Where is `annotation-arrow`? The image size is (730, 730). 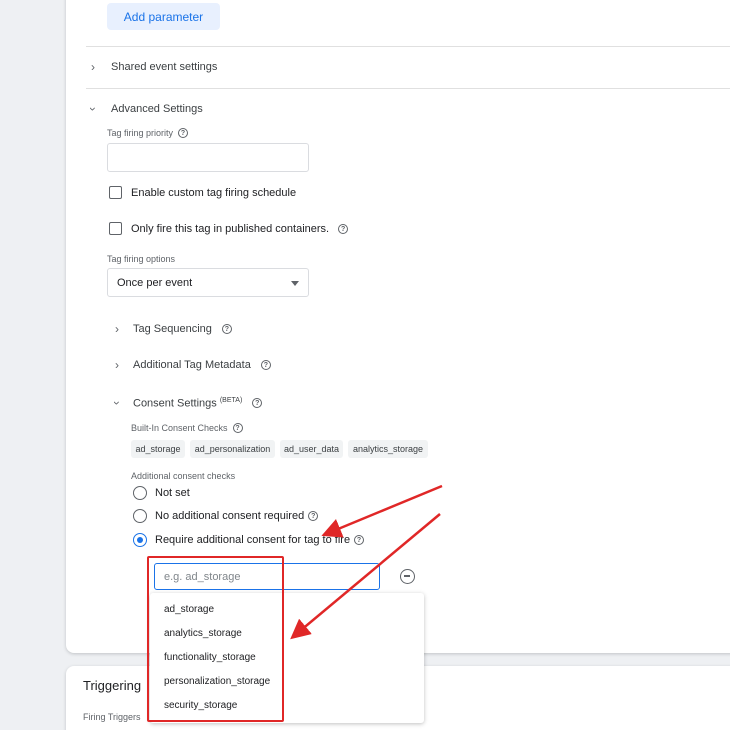
annotation-arrow is located at coordinates (365, 576).